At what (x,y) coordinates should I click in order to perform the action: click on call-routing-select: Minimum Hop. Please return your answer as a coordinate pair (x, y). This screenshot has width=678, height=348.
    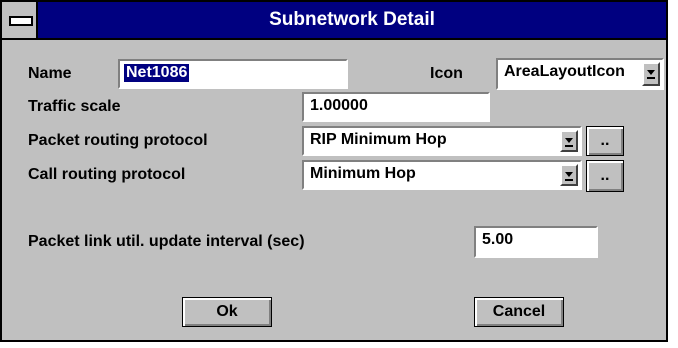
    Looking at the image, I should click on (442, 175).